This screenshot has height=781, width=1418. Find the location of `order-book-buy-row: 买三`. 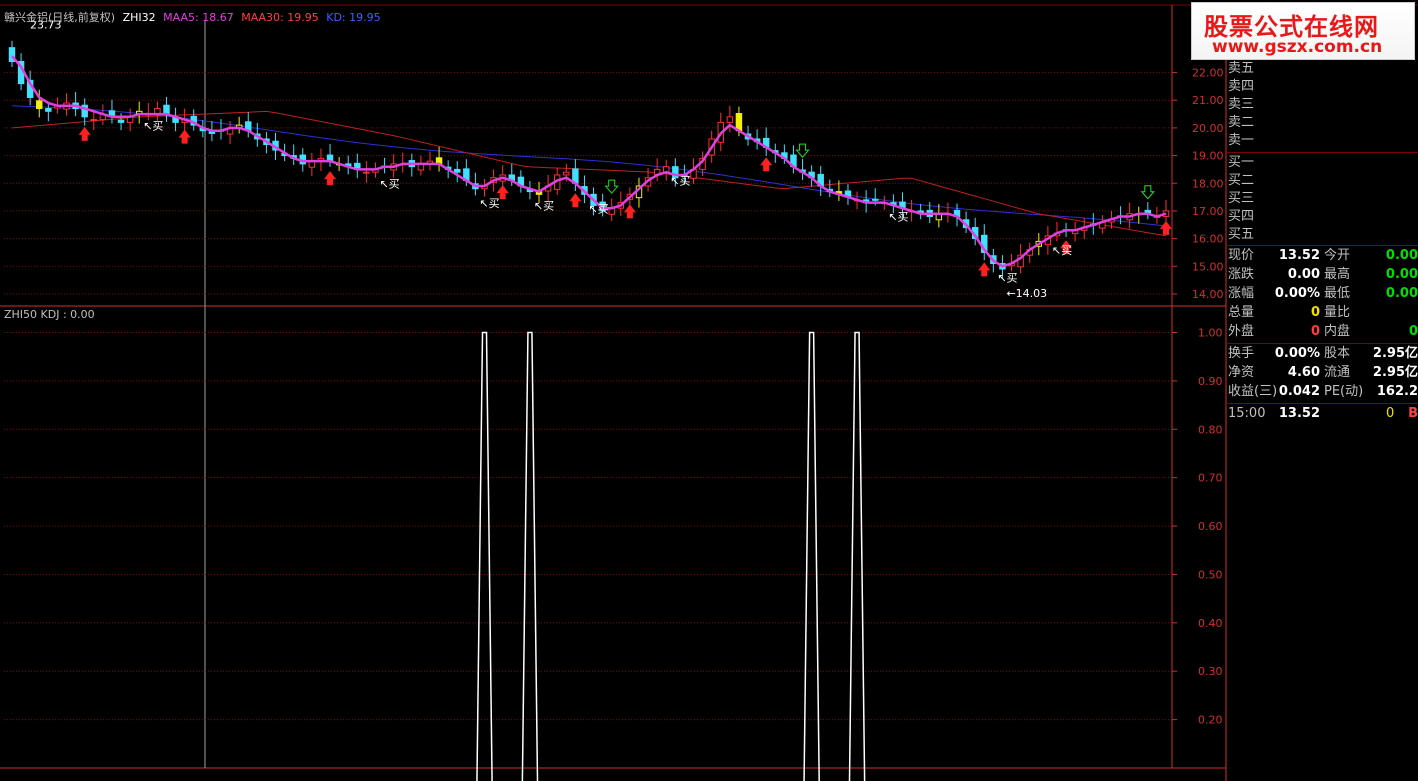

order-book-buy-row: 买三 is located at coordinates (1322, 199).